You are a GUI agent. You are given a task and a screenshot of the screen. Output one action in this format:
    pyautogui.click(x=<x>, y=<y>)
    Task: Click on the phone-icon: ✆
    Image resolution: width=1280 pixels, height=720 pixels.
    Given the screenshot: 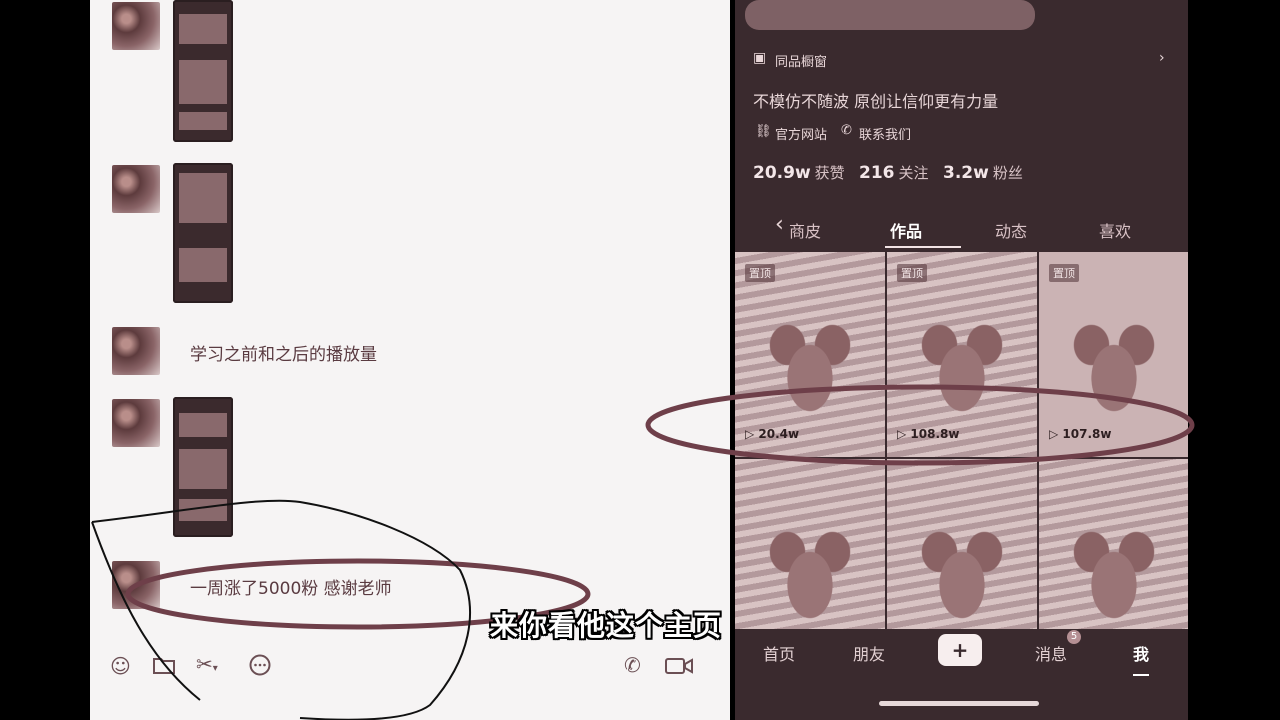 What is the action you would take?
    pyautogui.click(x=632, y=665)
    